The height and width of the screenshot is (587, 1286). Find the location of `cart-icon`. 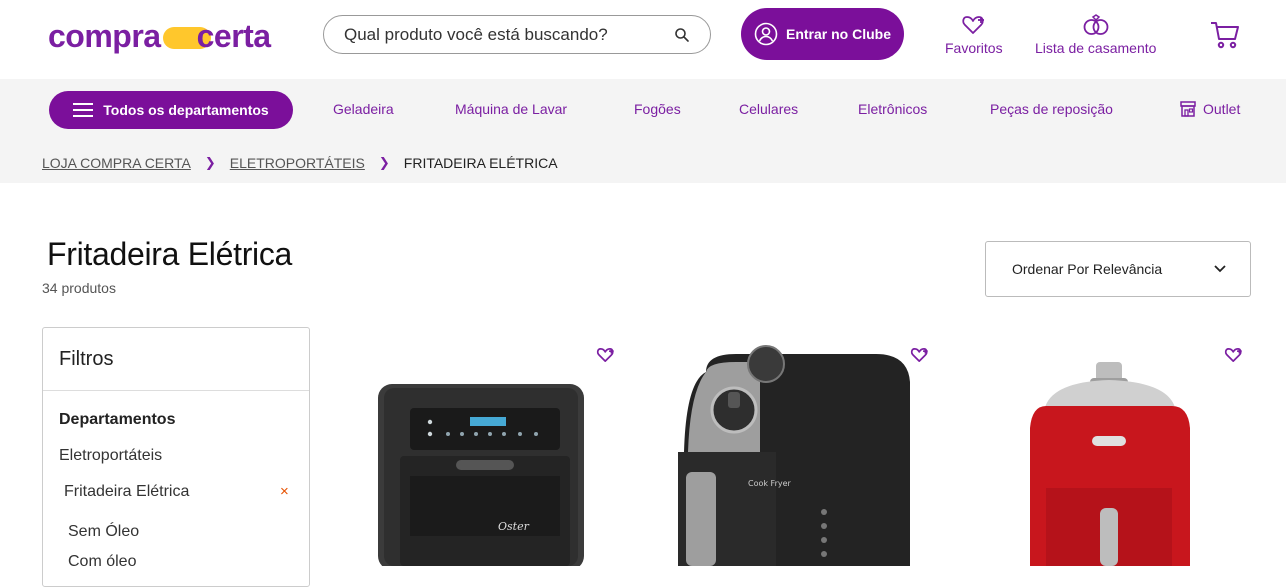

cart-icon is located at coordinates (1225, 34).